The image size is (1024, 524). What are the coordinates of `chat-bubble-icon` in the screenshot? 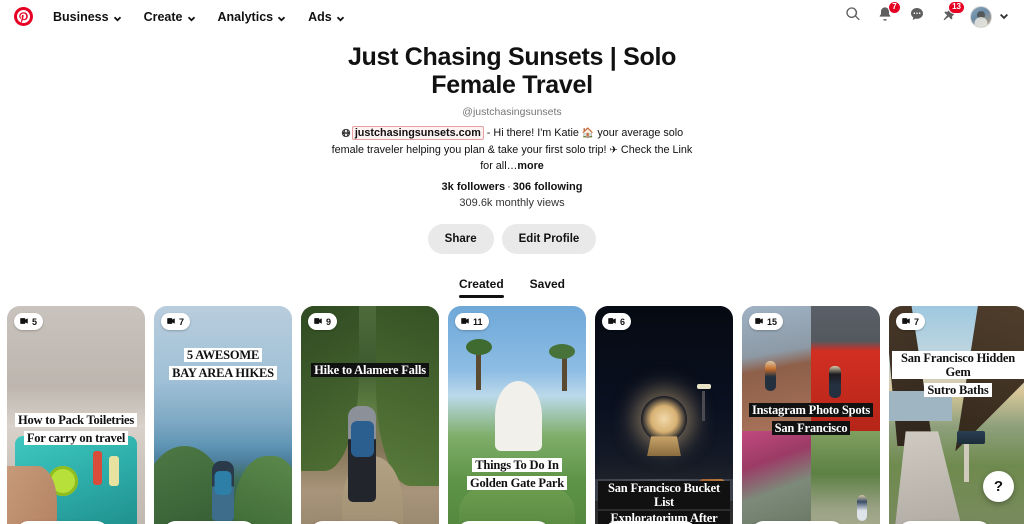 It's located at (917, 16).